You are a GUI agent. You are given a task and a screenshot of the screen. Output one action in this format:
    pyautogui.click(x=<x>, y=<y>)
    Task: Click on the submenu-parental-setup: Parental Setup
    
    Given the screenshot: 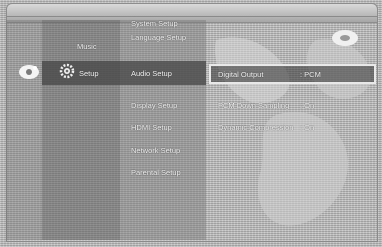 What is the action you would take?
    pyautogui.click(x=156, y=172)
    